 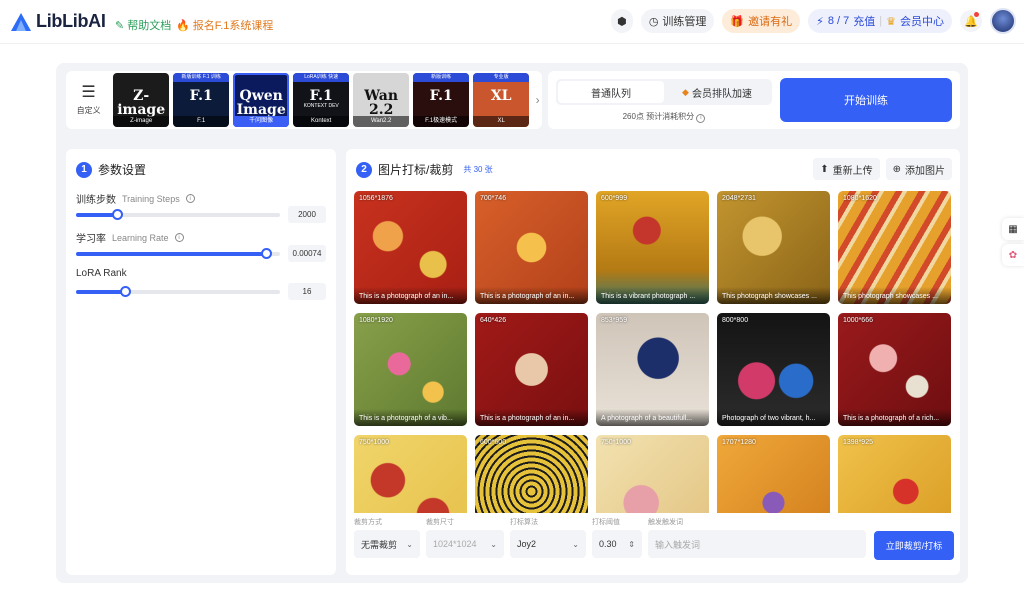 What do you see at coordinates (757, 544) in the screenshot?
I see `trigger-word-input: 输入触发词` at bounding box center [757, 544].